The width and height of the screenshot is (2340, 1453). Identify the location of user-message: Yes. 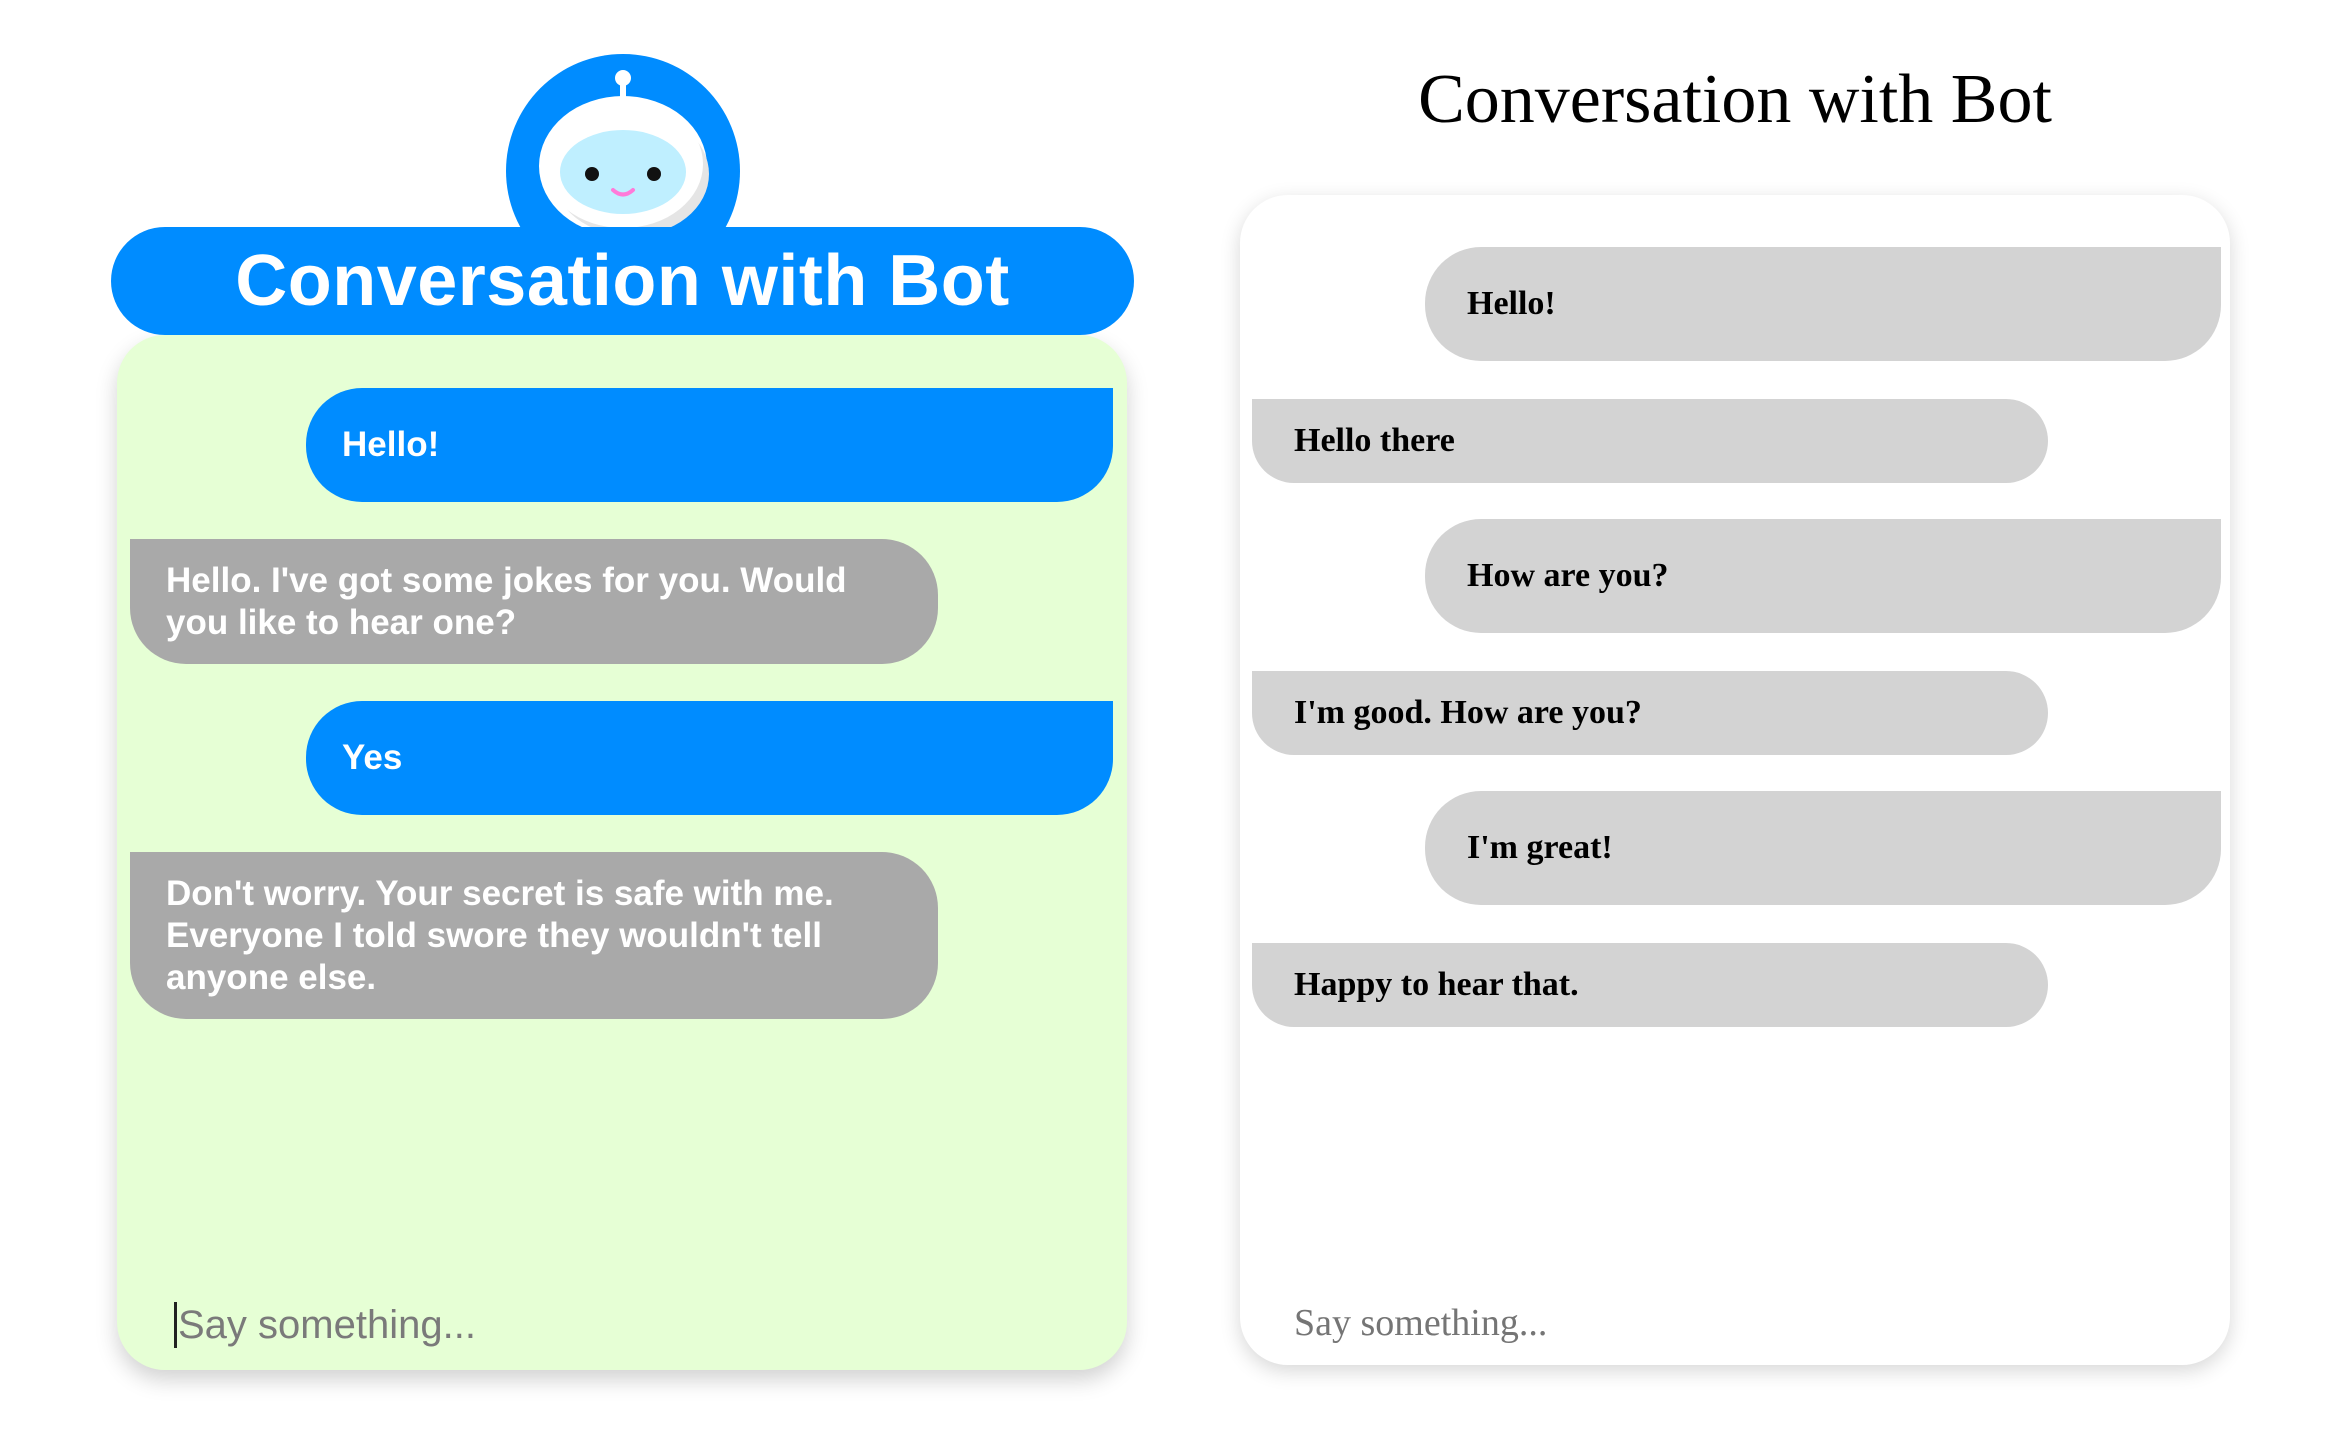
(709, 758).